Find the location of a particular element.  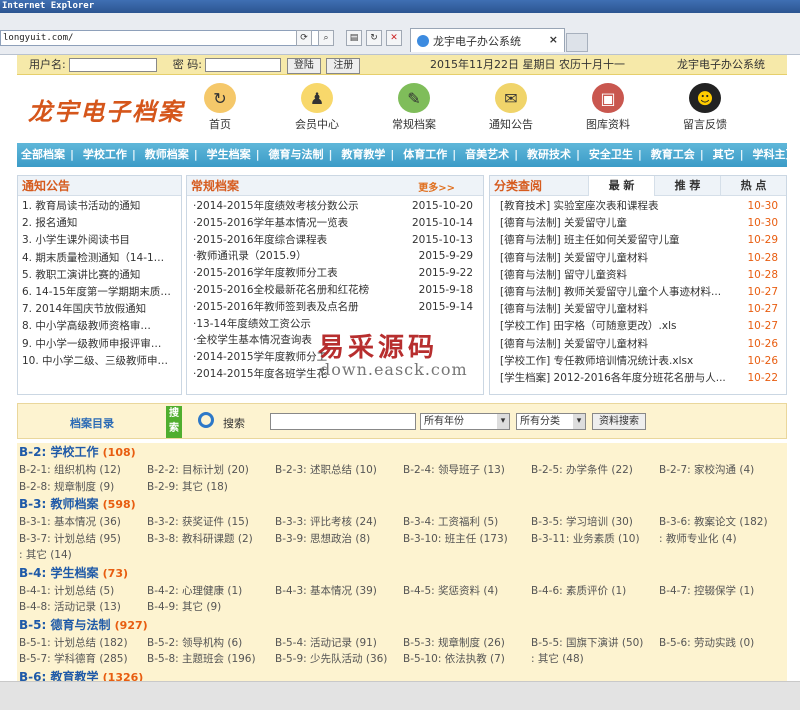

subcategory-link: B-3-5: 学习培训 (30) is located at coordinates (595, 522).